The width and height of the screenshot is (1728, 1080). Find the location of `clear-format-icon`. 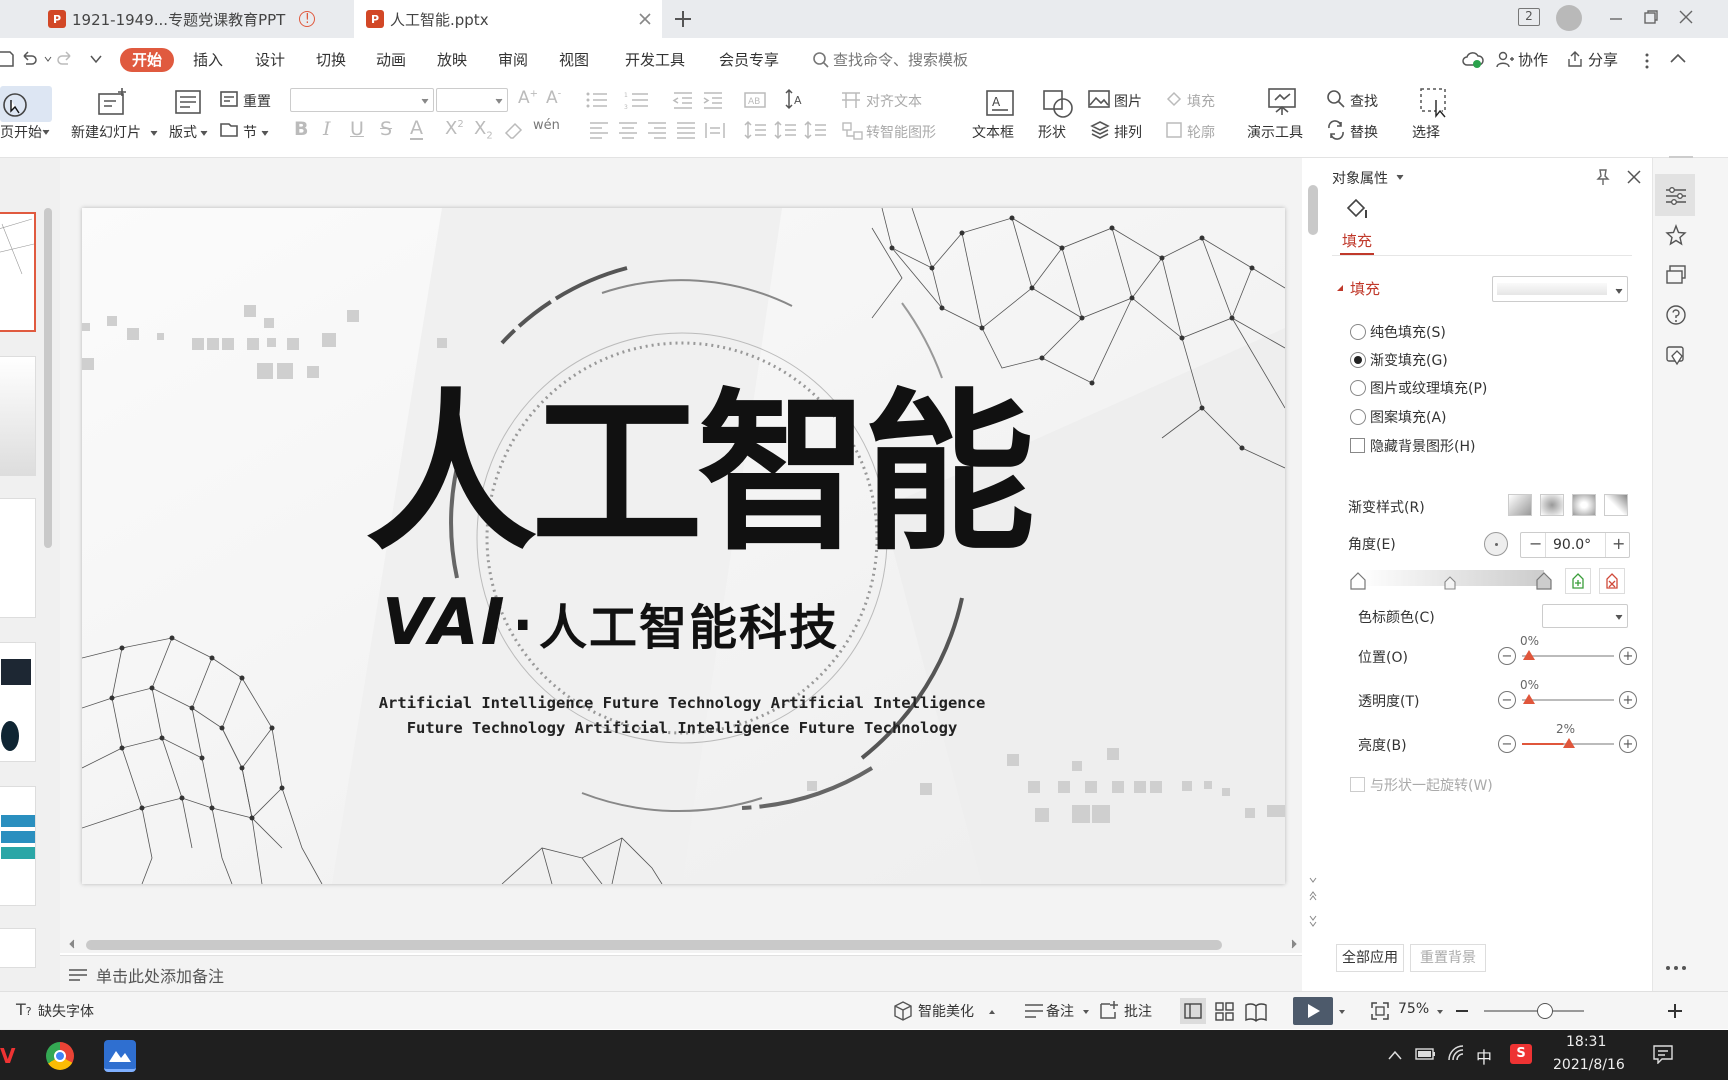

clear-format-icon is located at coordinates (514, 131).